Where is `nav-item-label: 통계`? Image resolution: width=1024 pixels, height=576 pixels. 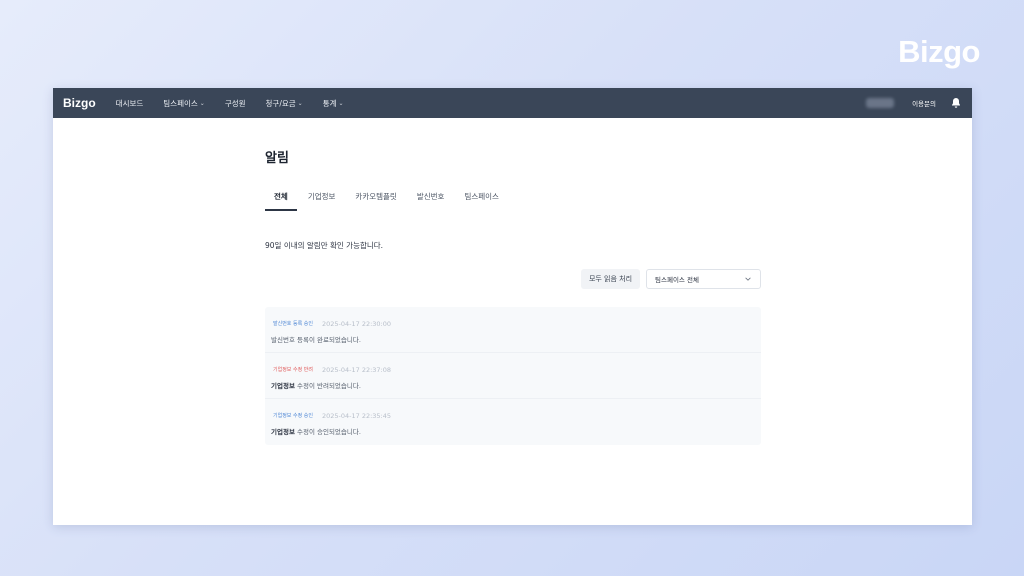 nav-item-label: 통계 is located at coordinates (329, 103).